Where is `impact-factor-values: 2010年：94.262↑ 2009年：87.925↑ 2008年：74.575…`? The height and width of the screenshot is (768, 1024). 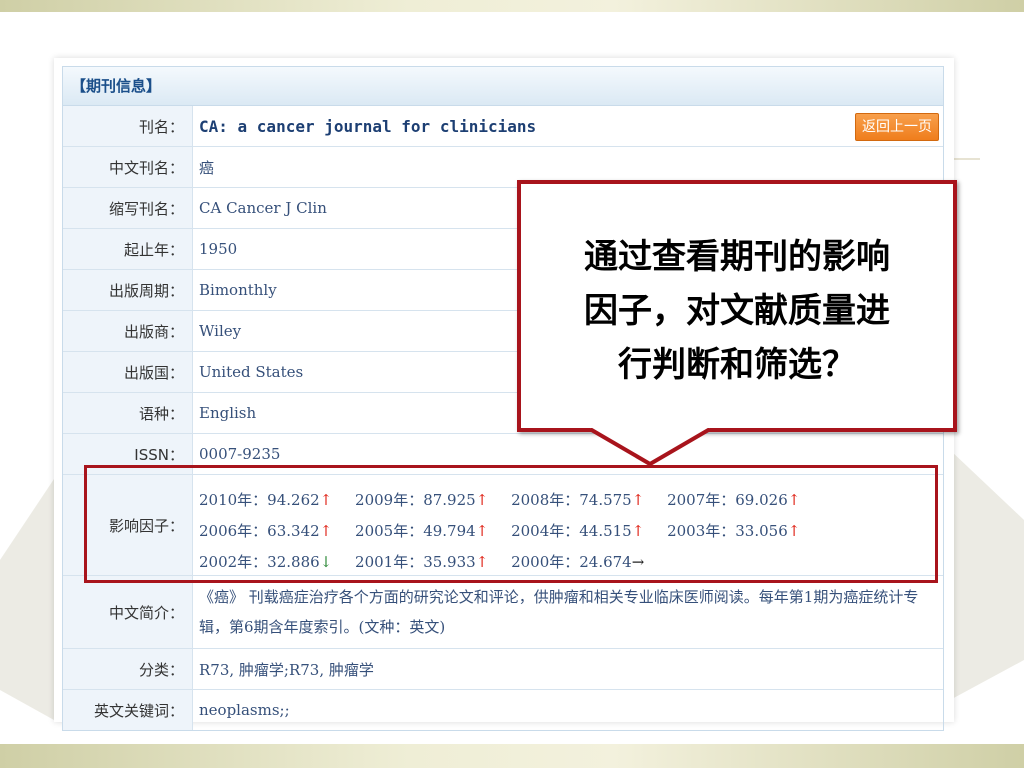 impact-factor-values: 2010年：94.262↑ 2009年：87.925↑ 2008年：74.575… is located at coordinates (568, 525).